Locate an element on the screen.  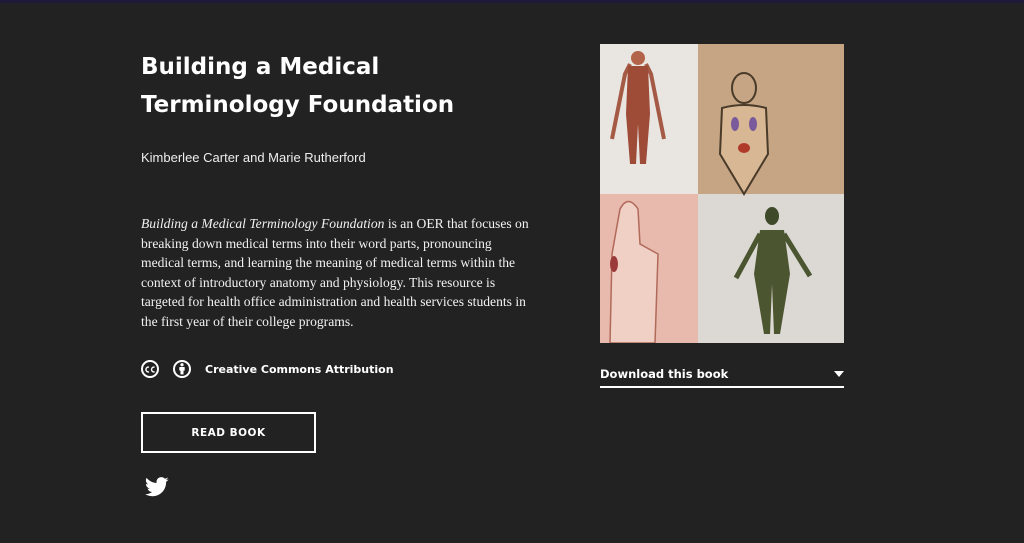
license-label: Creative Commons Attribution is located at coordinates (299, 369).